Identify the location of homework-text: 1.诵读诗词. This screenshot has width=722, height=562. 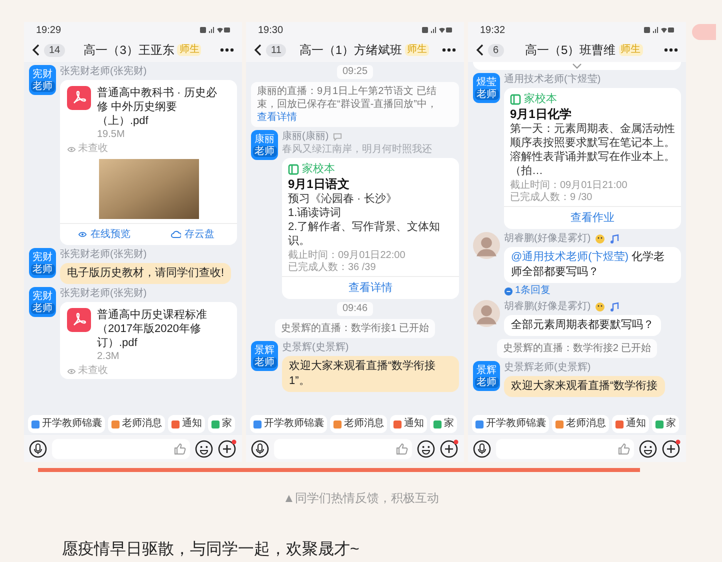
(315, 213).